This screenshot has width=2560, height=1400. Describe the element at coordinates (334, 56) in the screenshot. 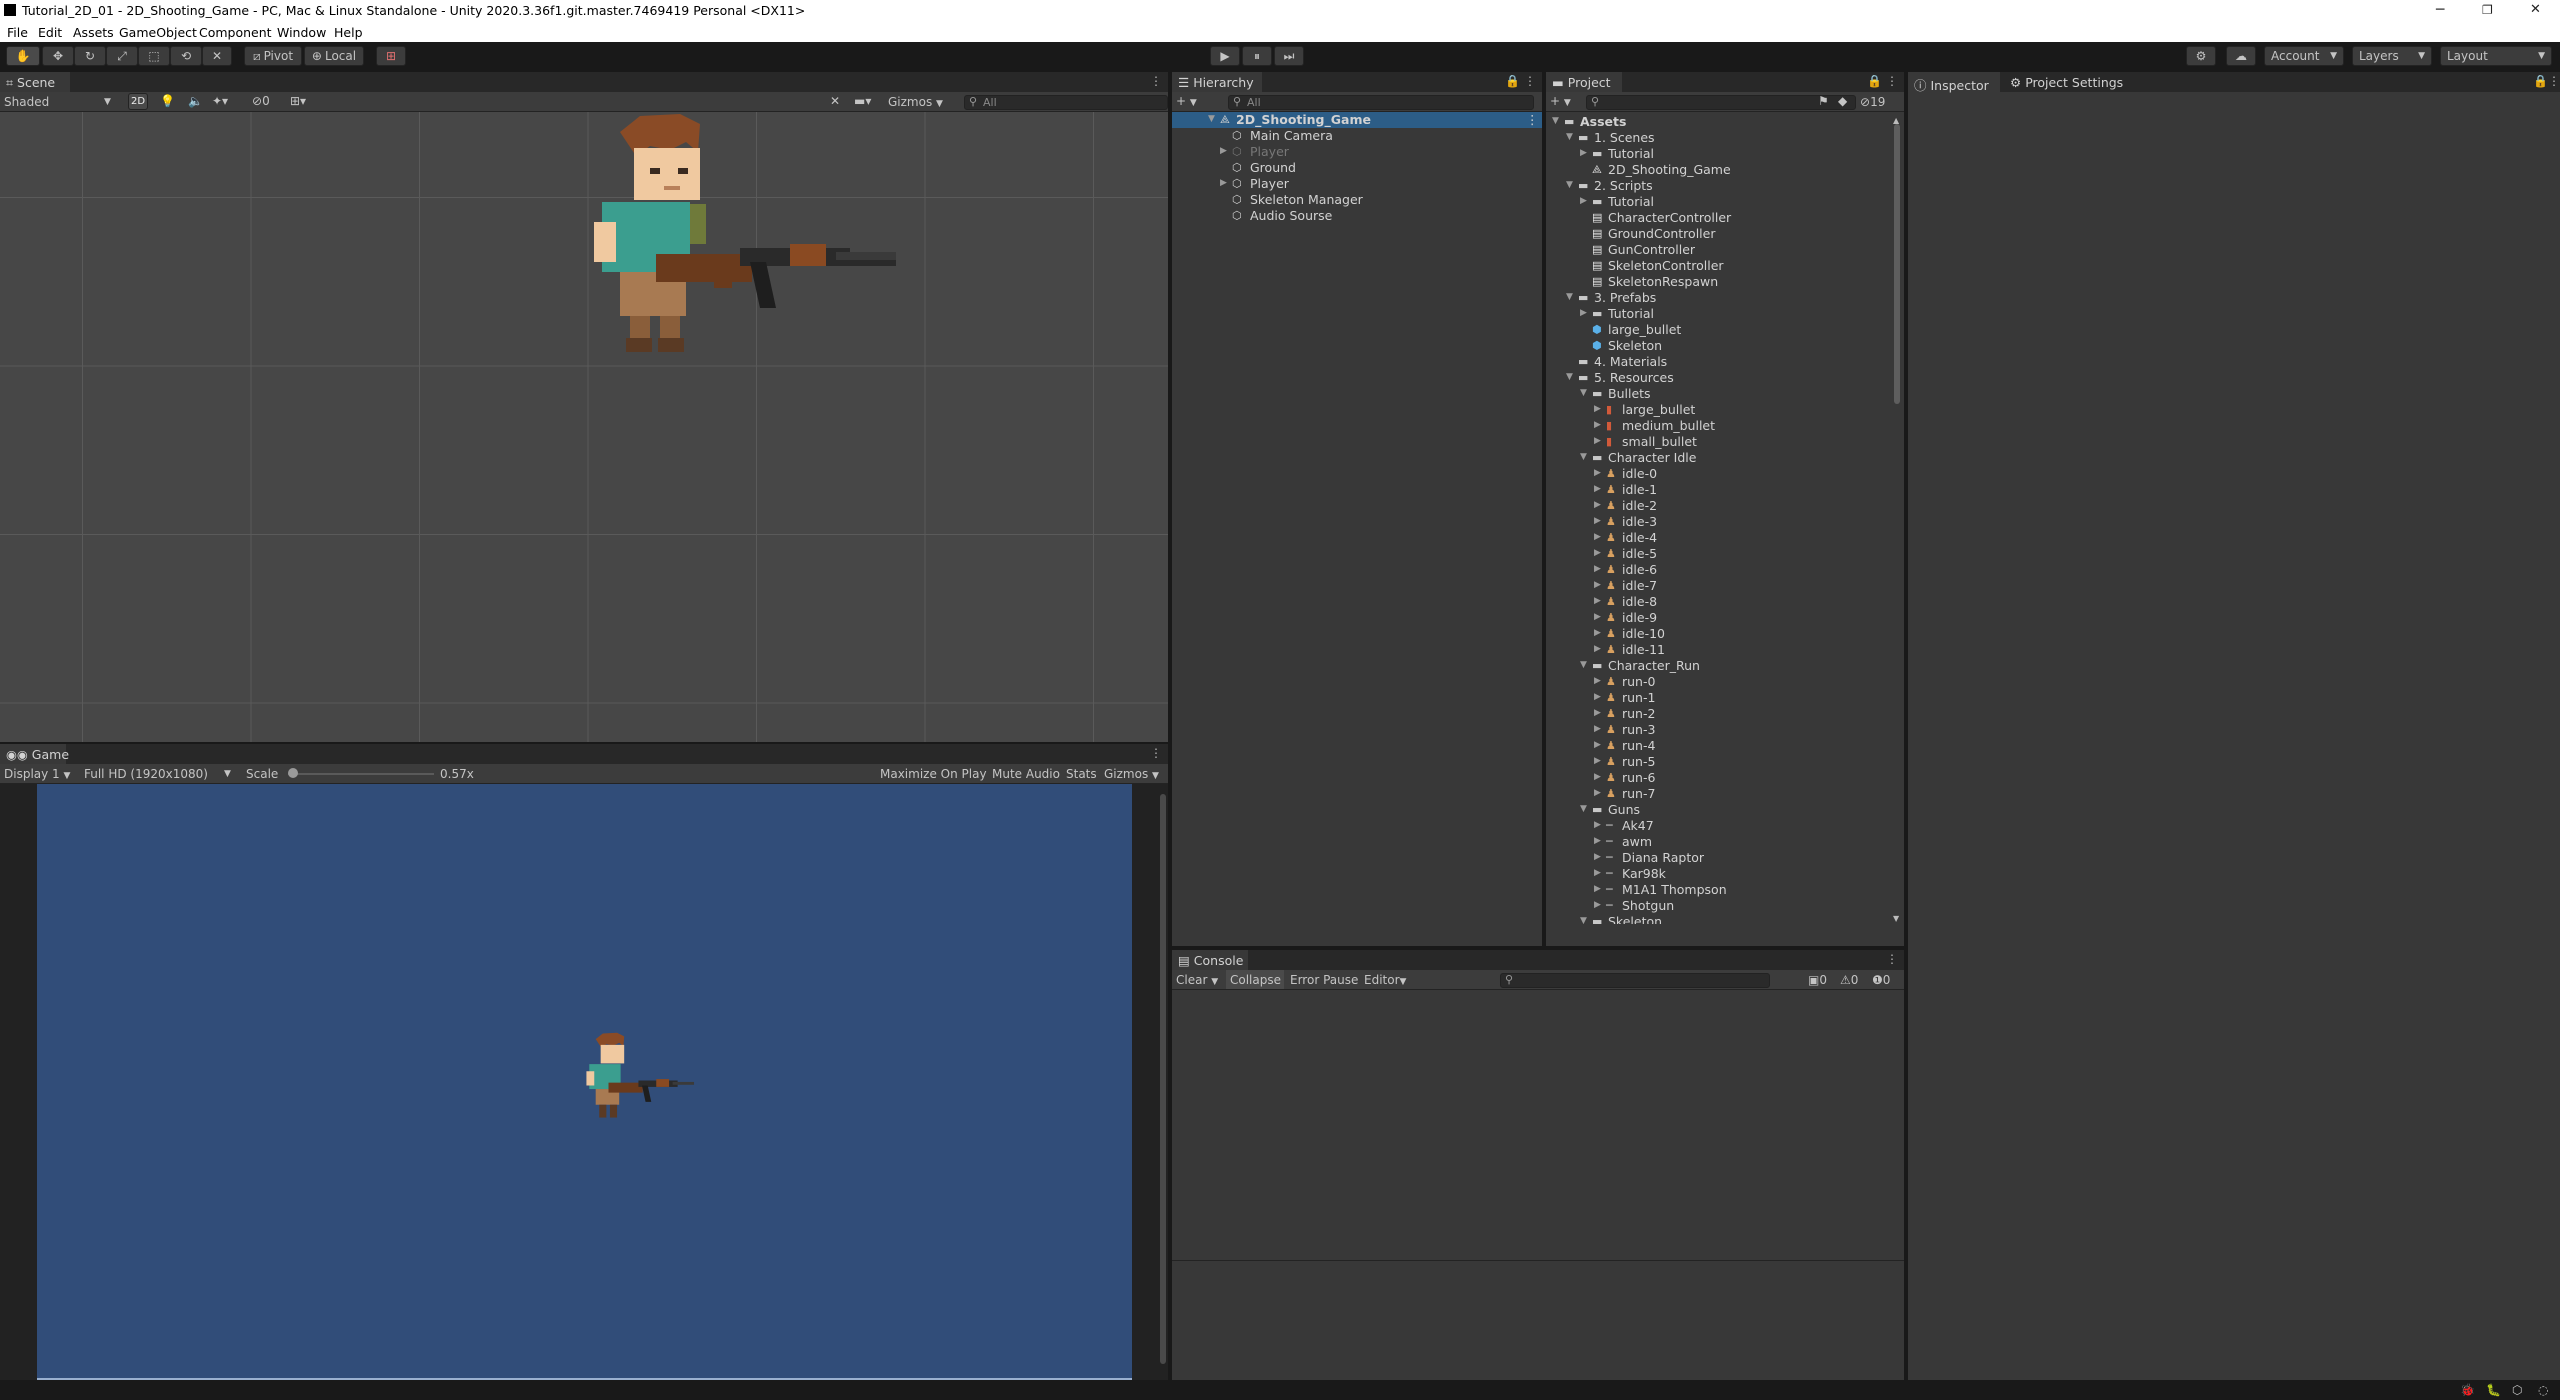

I see `local-toggle: ⊕ Local` at that location.